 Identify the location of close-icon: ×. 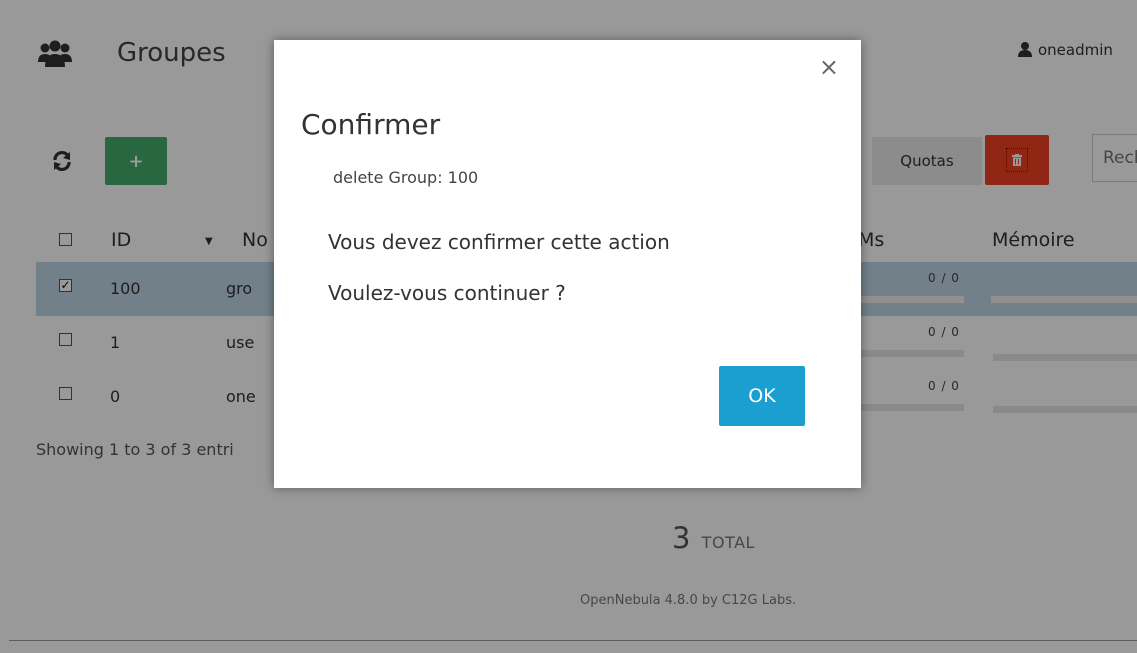
(829, 67).